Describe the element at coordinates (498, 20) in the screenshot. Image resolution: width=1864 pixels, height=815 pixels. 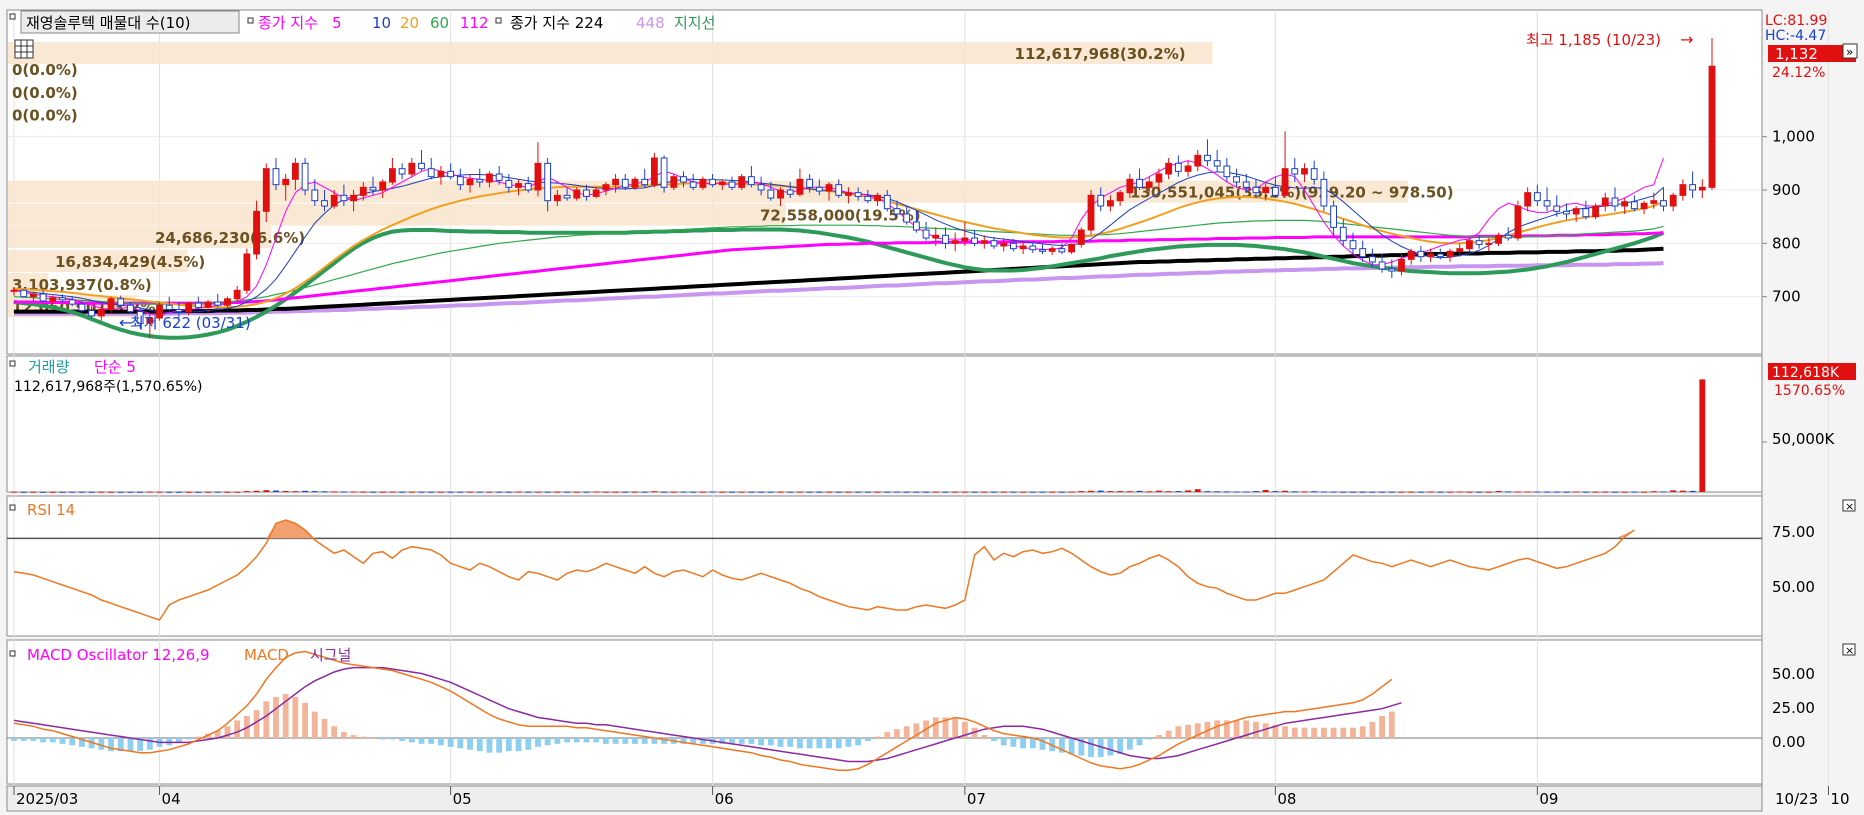
I see `legend-ma224-icon` at that location.